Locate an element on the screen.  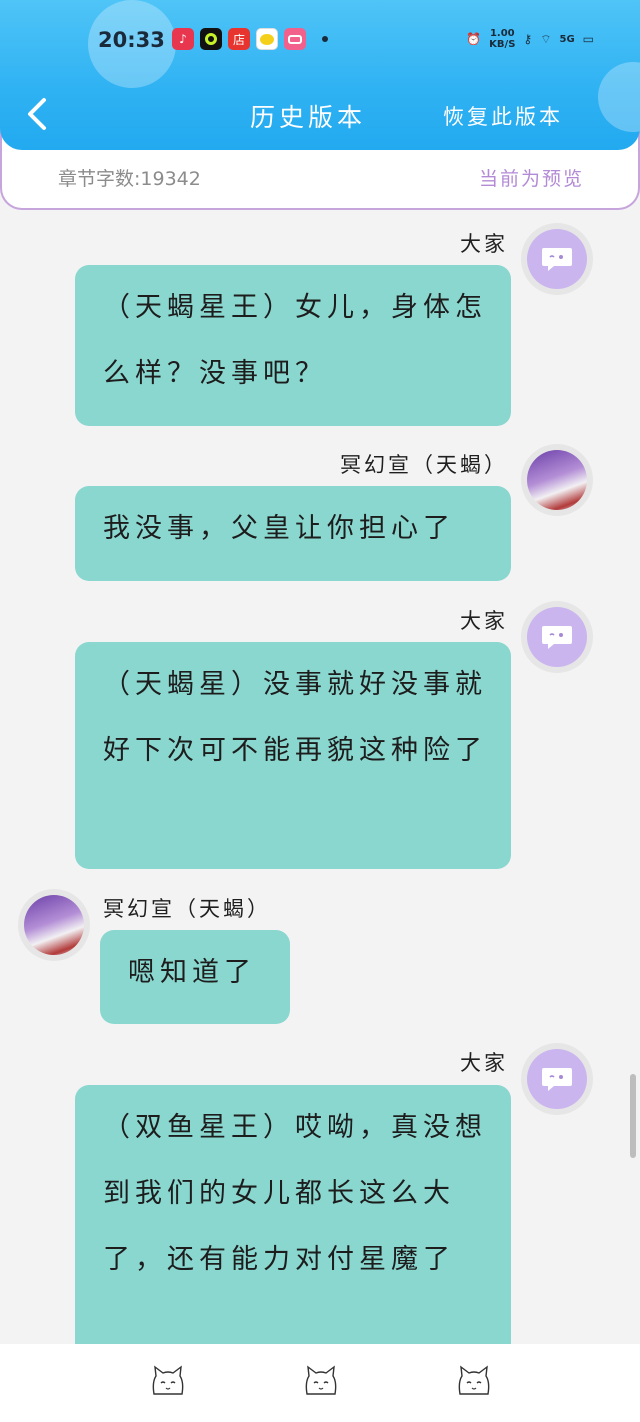
notification-icons: ♪ 店 is located at coordinates (250, 39).